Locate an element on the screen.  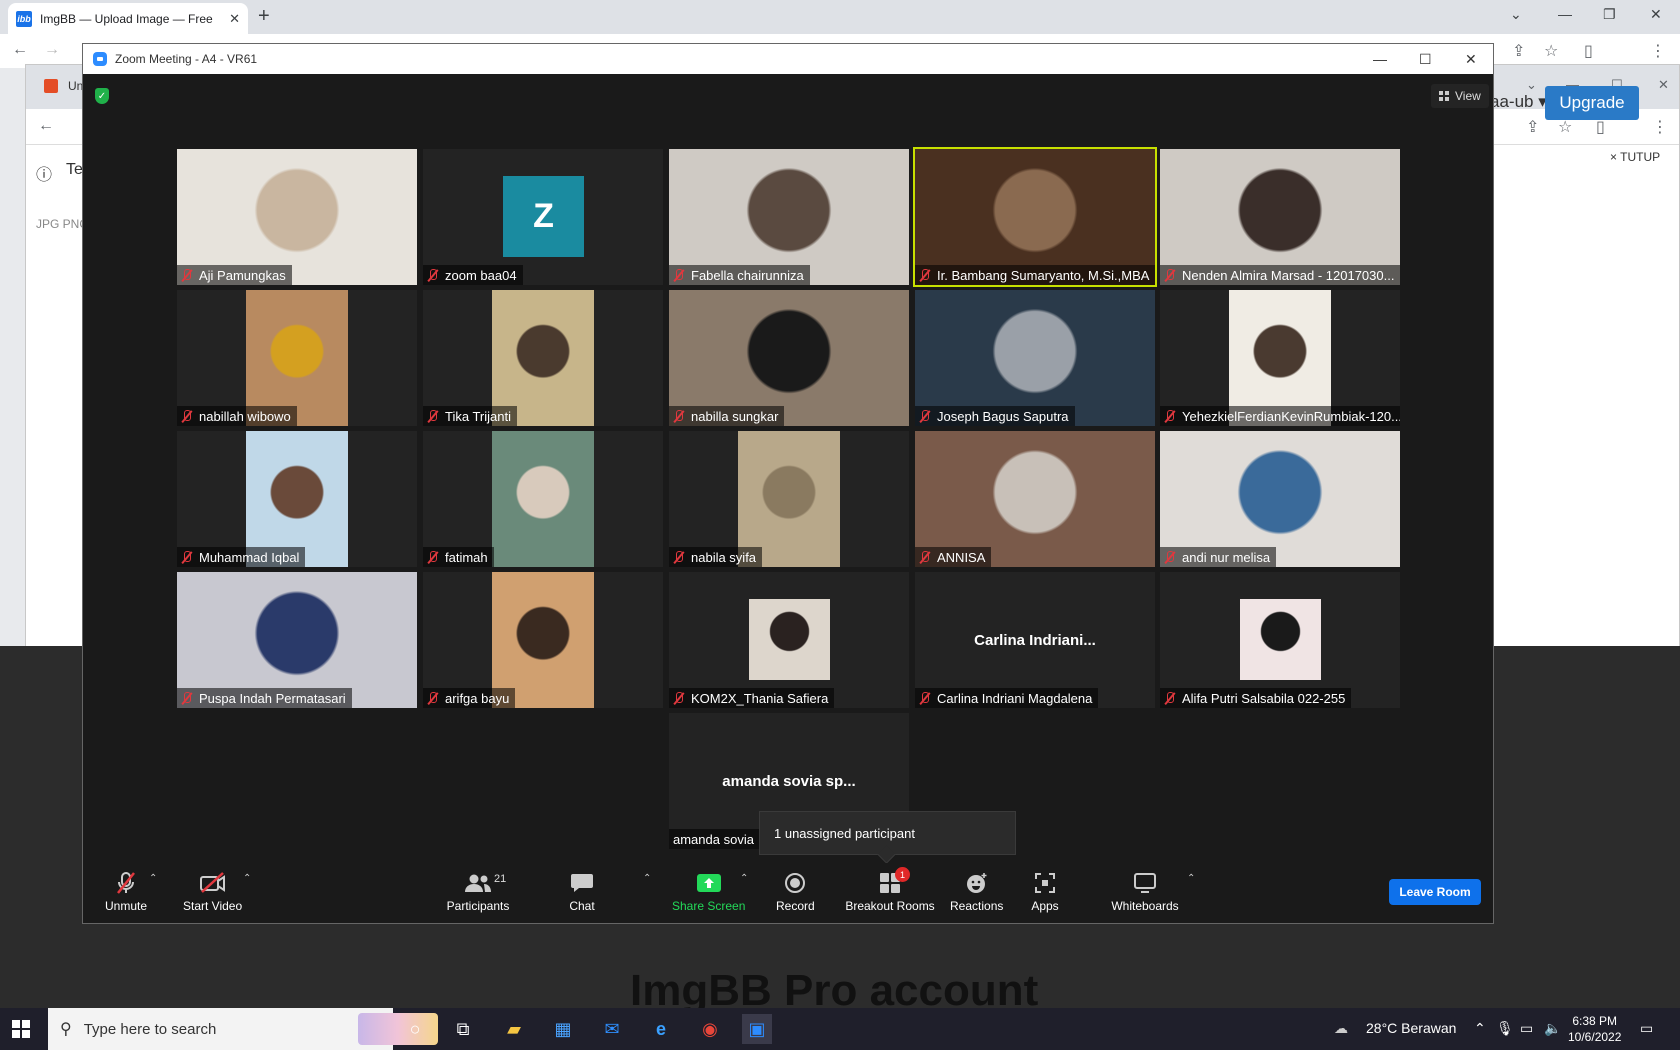
unmute-button: Unmute is located at coordinates (126, 894).